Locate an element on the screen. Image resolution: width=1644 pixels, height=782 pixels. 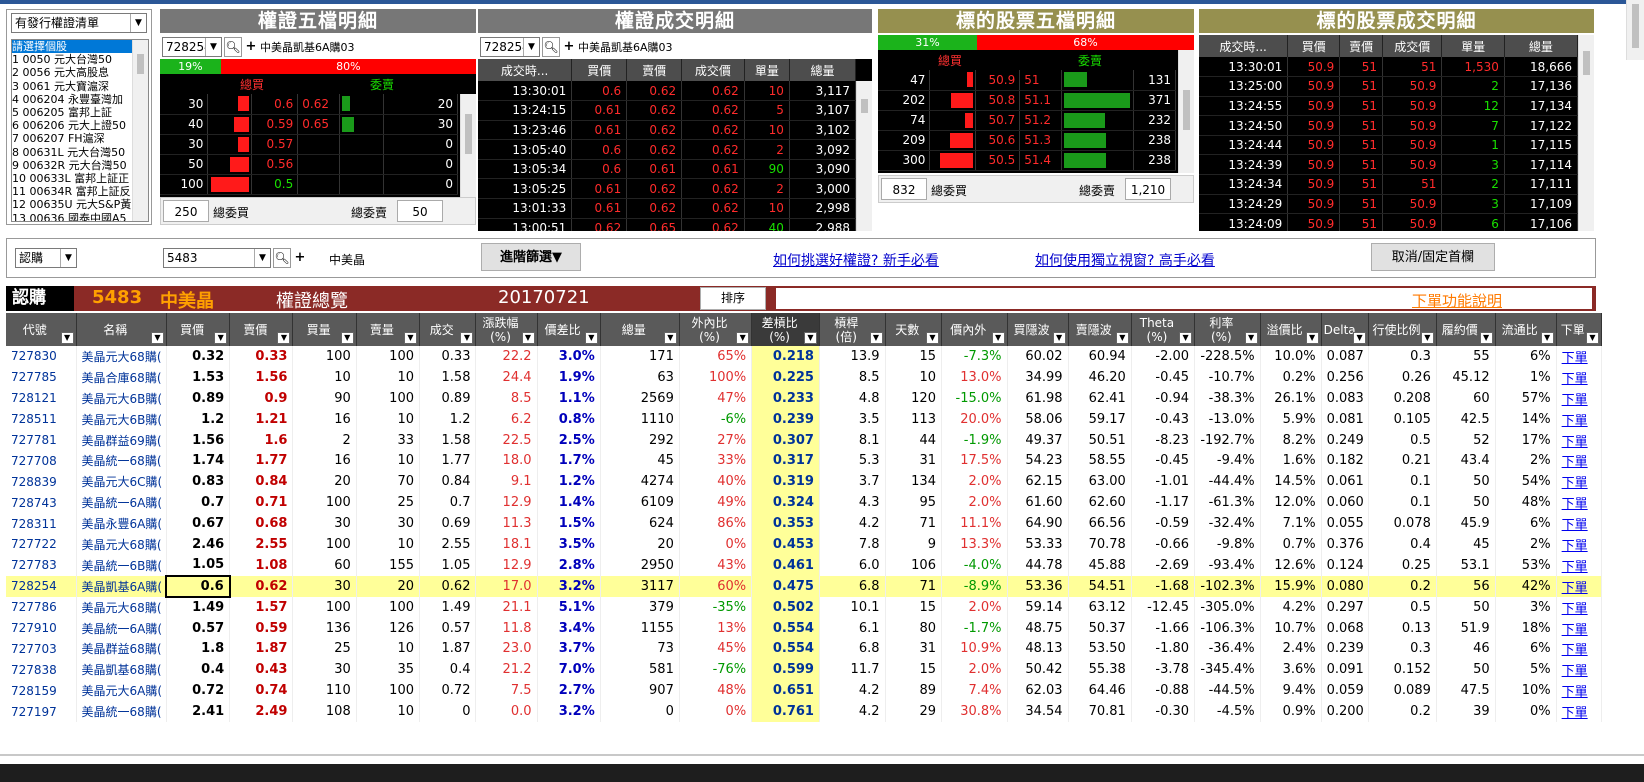
trade-row: 13:24:09 50.9 51 50.9 6 17,106 is located at coordinates (1389, 222).